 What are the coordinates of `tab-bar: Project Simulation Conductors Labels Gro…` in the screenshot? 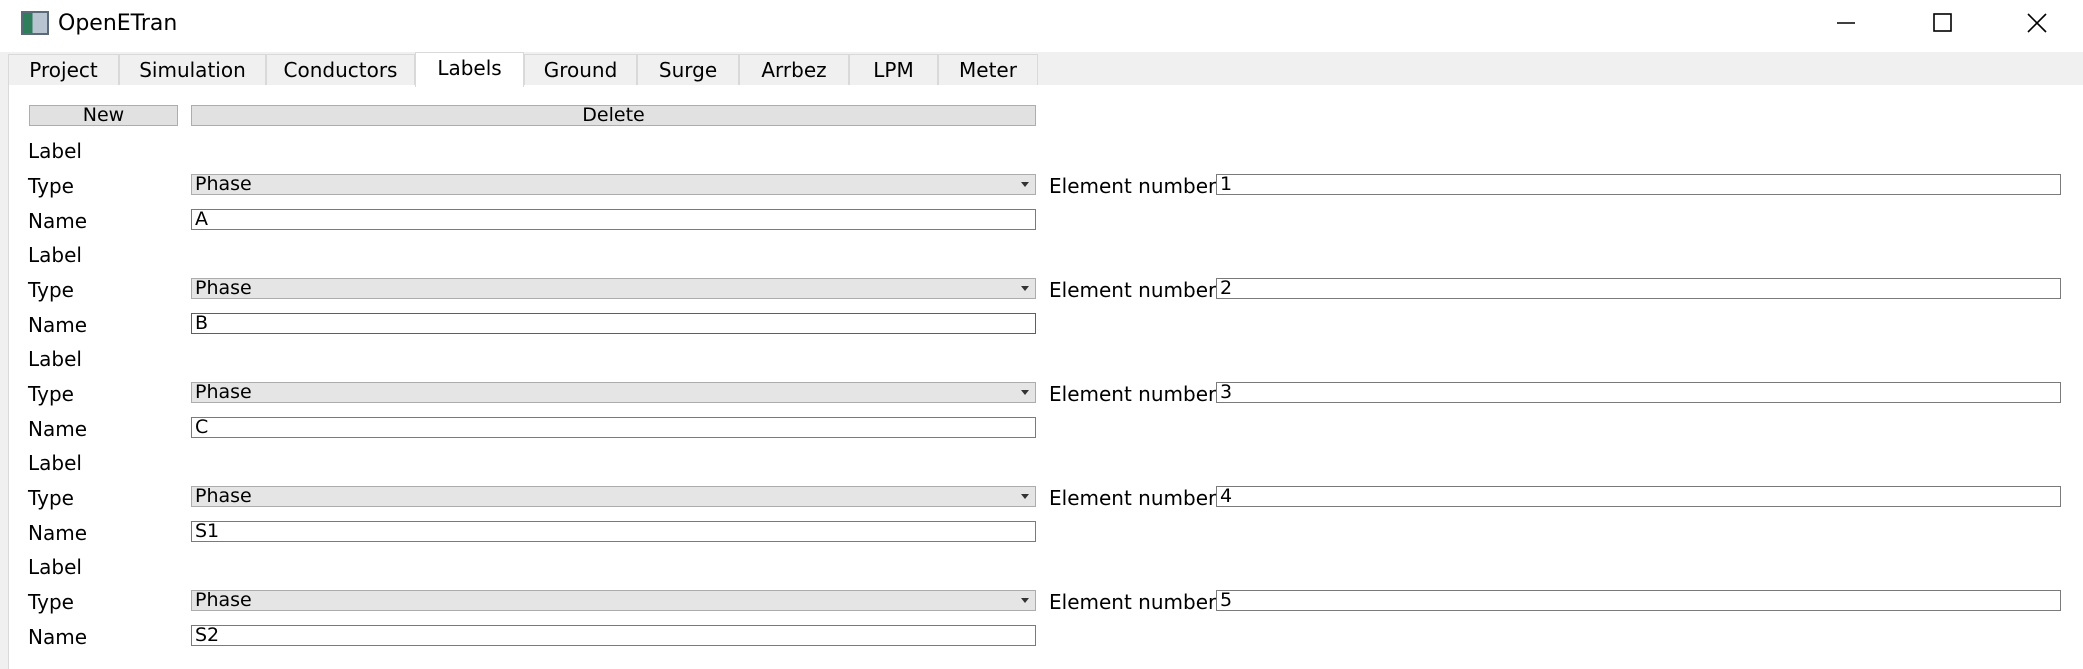 It's located at (1045, 69).